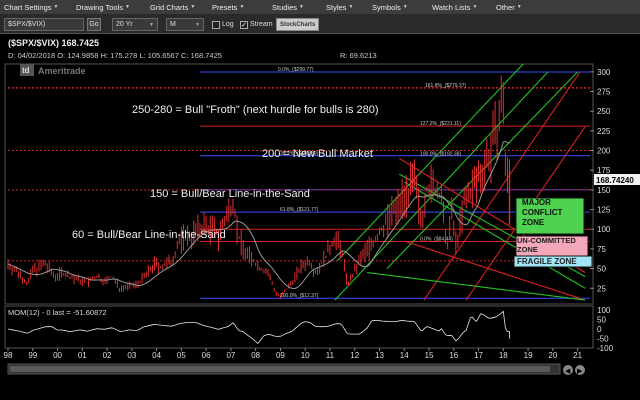 This screenshot has width=640, height=400. Describe the element at coordinates (284, 369) in the screenshot. I see `scroll-bar` at that location.